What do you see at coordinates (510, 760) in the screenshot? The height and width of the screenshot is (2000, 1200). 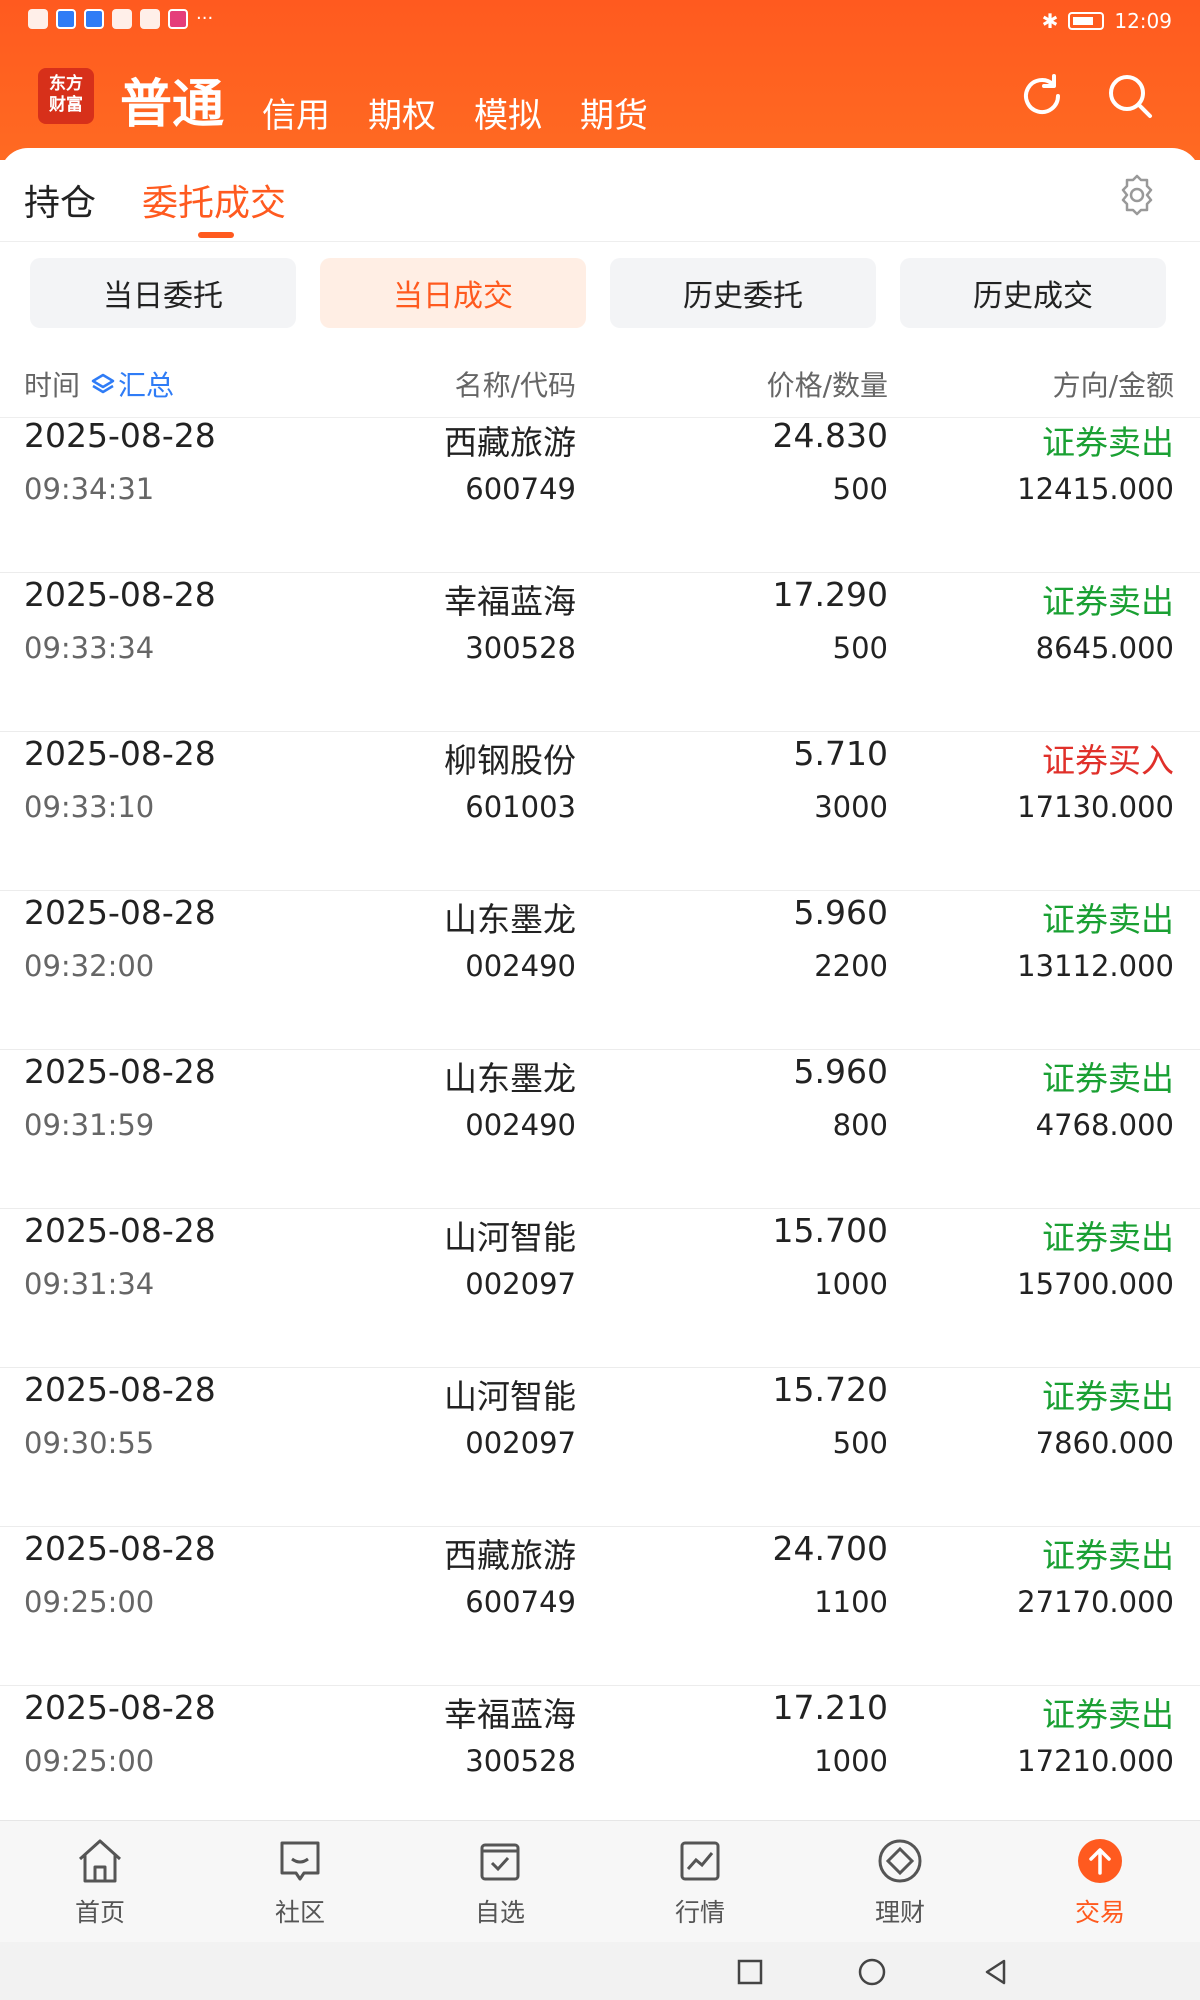 I see `stock-name: 柳钢股份` at bounding box center [510, 760].